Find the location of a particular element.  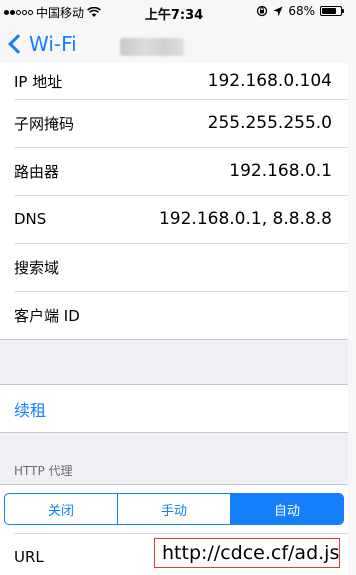

renew-lease-group: 续租 is located at coordinates (174, 408).